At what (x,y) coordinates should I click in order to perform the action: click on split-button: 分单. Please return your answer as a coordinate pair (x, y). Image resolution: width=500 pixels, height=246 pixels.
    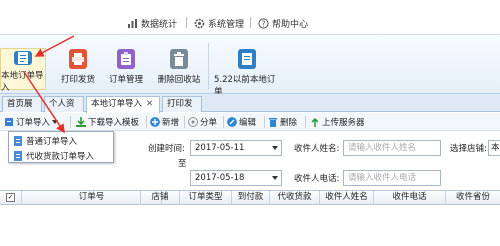
    Looking at the image, I should click on (202, 122).